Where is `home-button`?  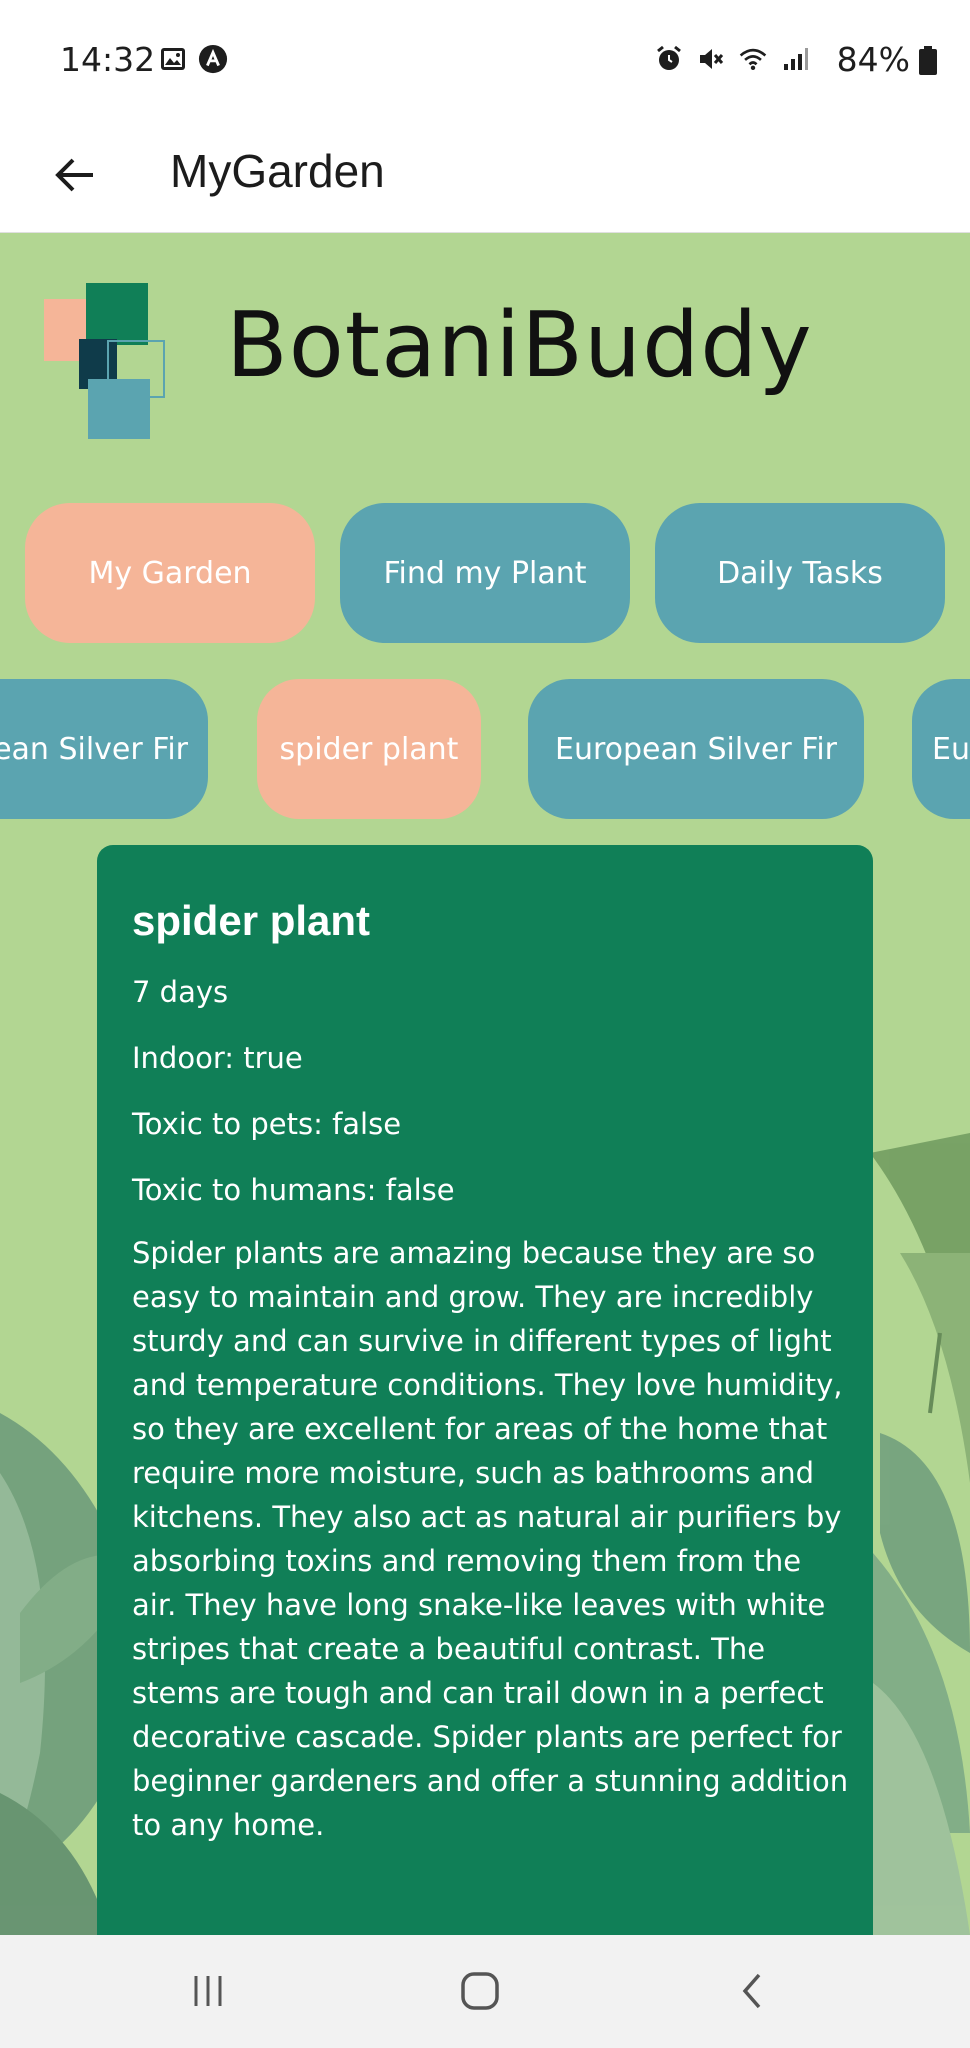
home-button is located at coordinates (480, 1991).